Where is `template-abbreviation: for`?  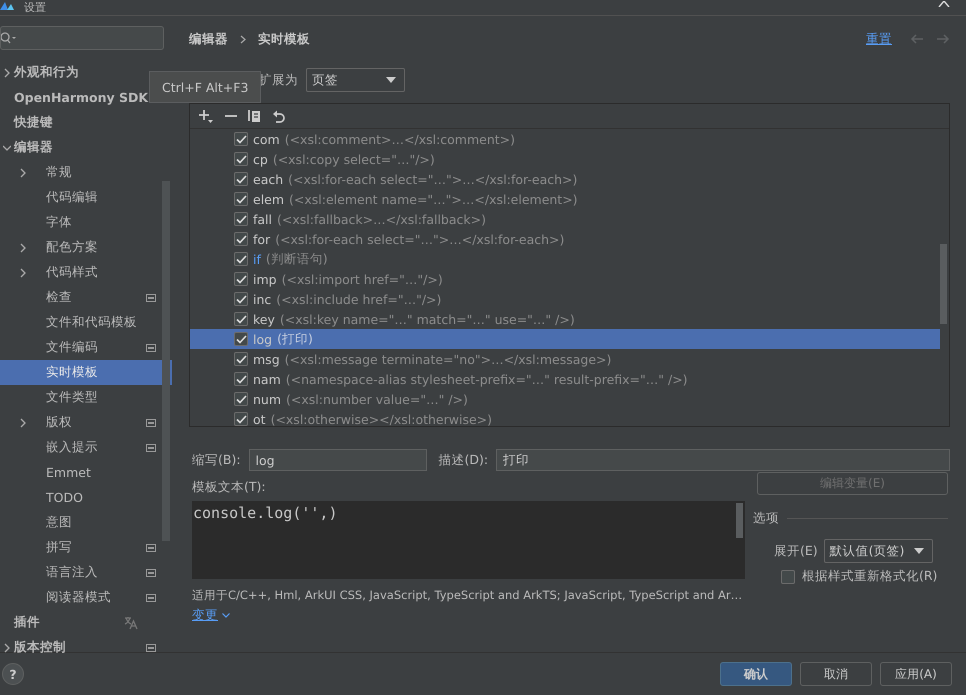 template-abbreviation: for is located at coordinates (261, 239).